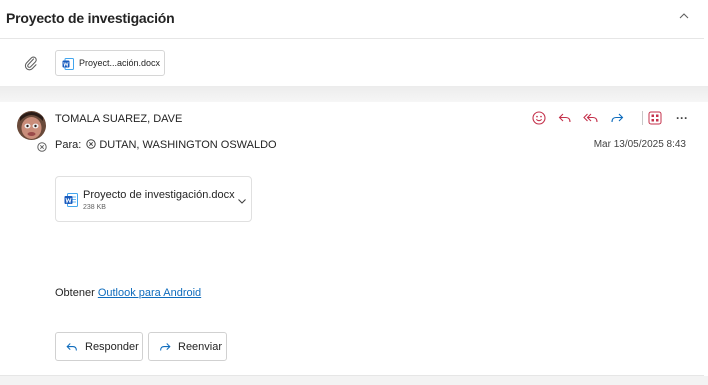 The height and width of the screenshot is (385, 708). I want to click on reply-all-icon, so click(591, 118).